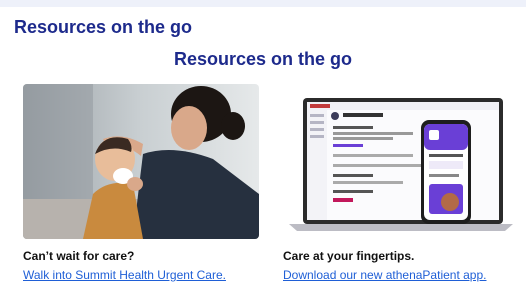 This screenshot has width=526, height=302. I want to click on section-heading-centered: Resources on the go, so click(263, 59).